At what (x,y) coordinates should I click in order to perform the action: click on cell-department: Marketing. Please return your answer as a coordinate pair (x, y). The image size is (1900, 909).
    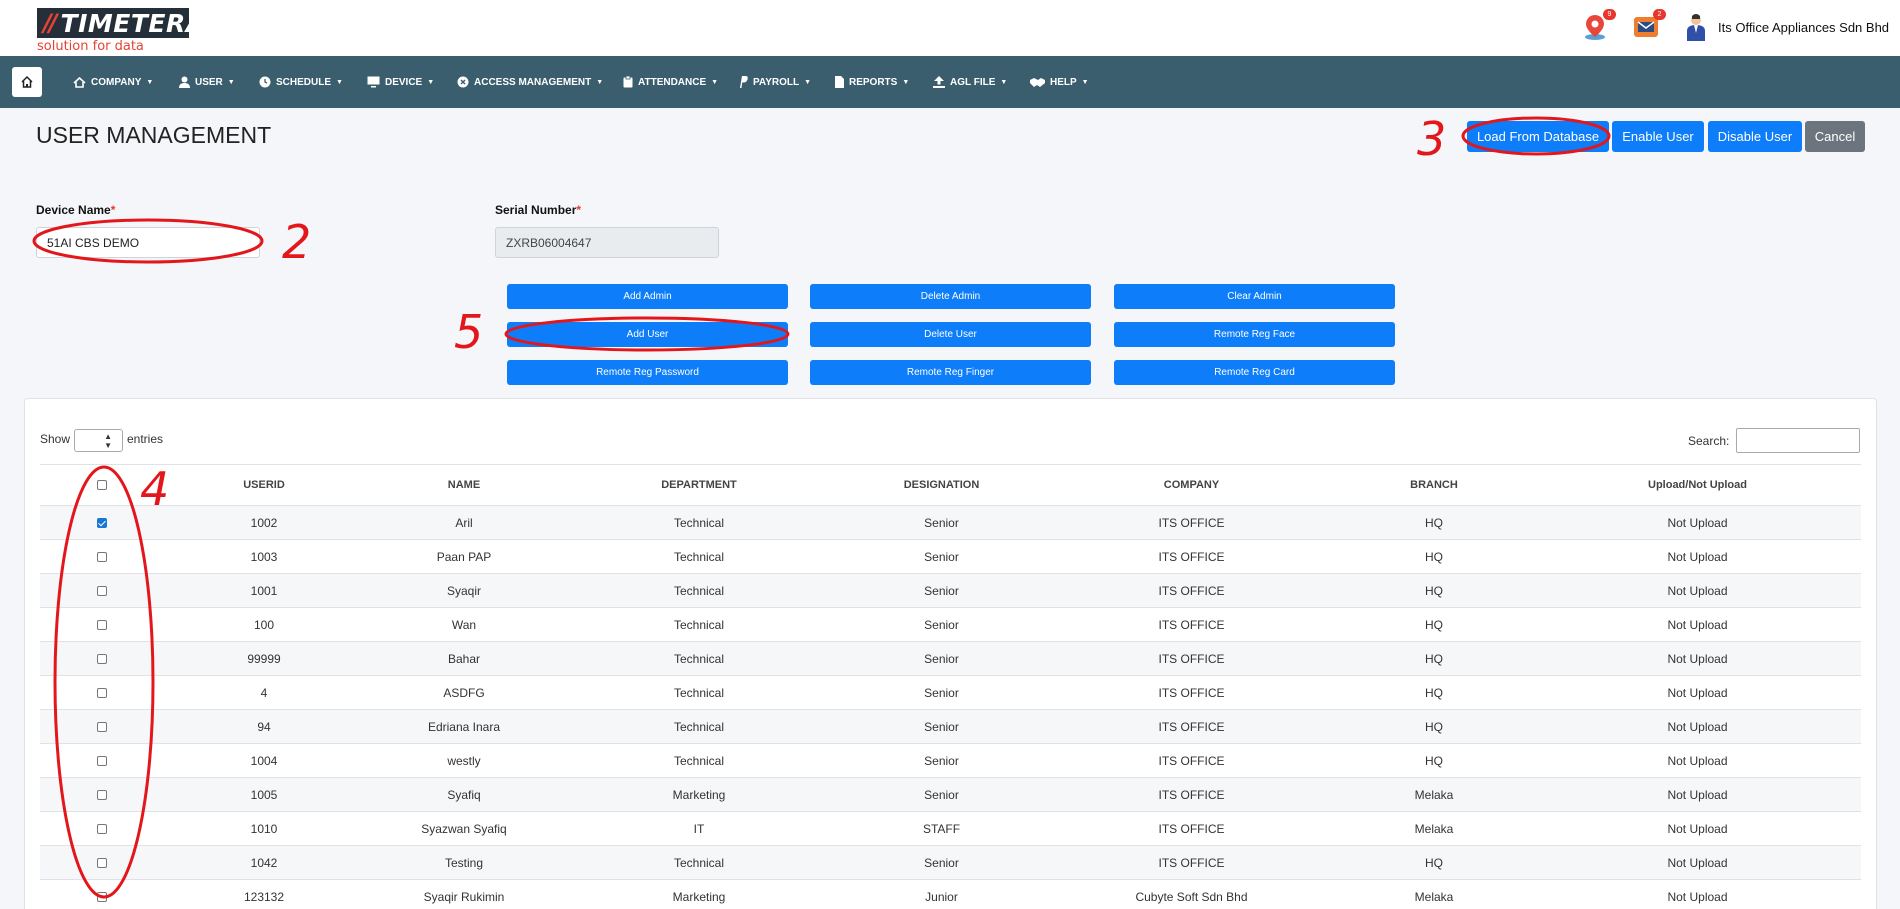
    Looking at the image, I should click on (699, 794).